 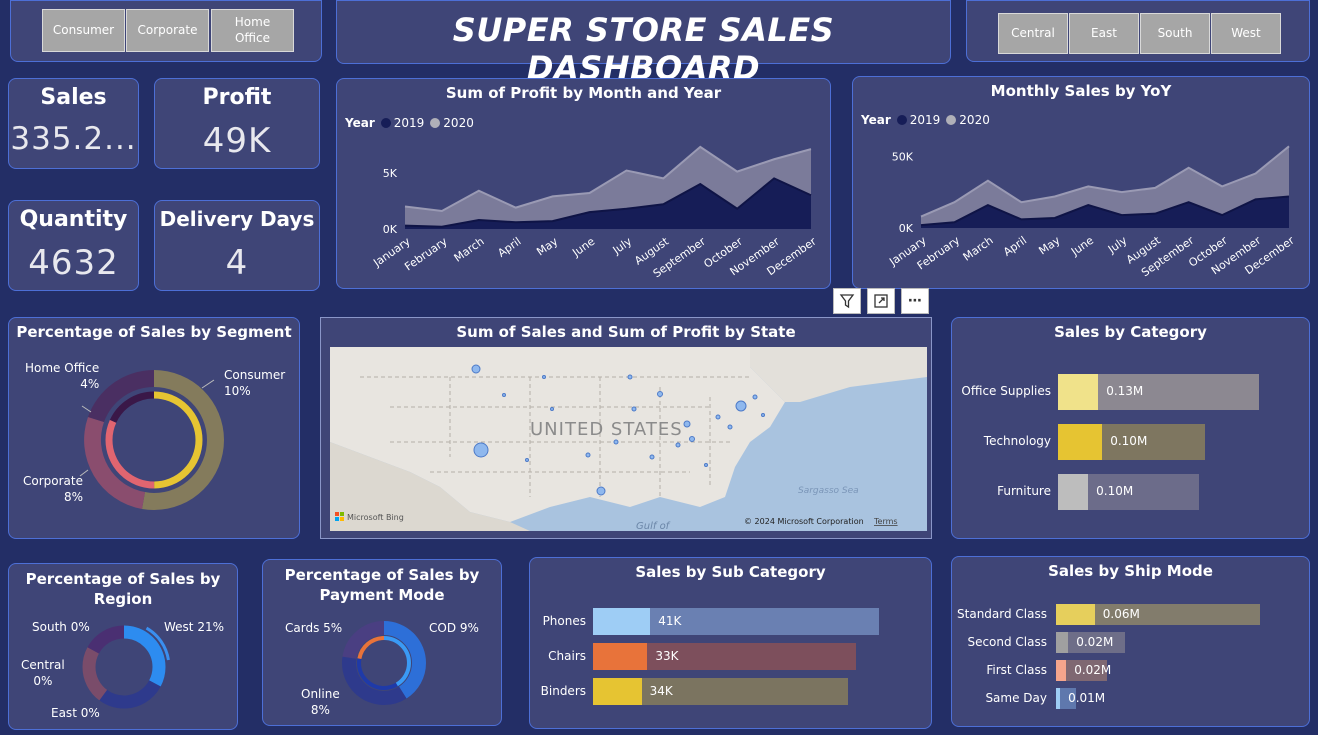 What do you see at coordinates (61, 627) in the screenshot?
I see `region-label-south: South 0%` at bounding box center [61, 627].